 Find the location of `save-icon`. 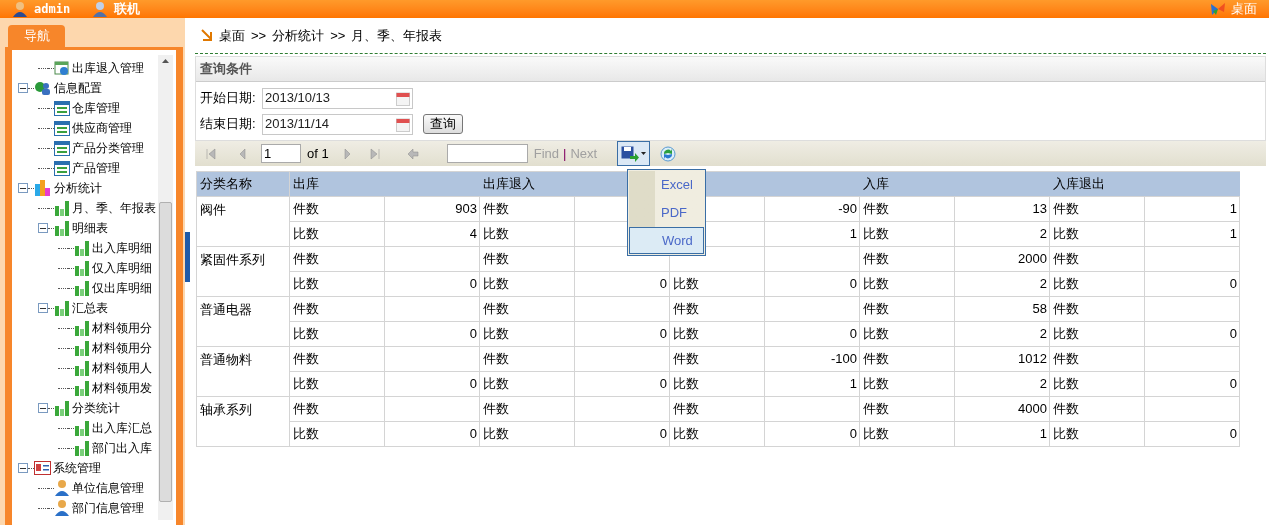

save-icon is located at coordinates (630, 153).